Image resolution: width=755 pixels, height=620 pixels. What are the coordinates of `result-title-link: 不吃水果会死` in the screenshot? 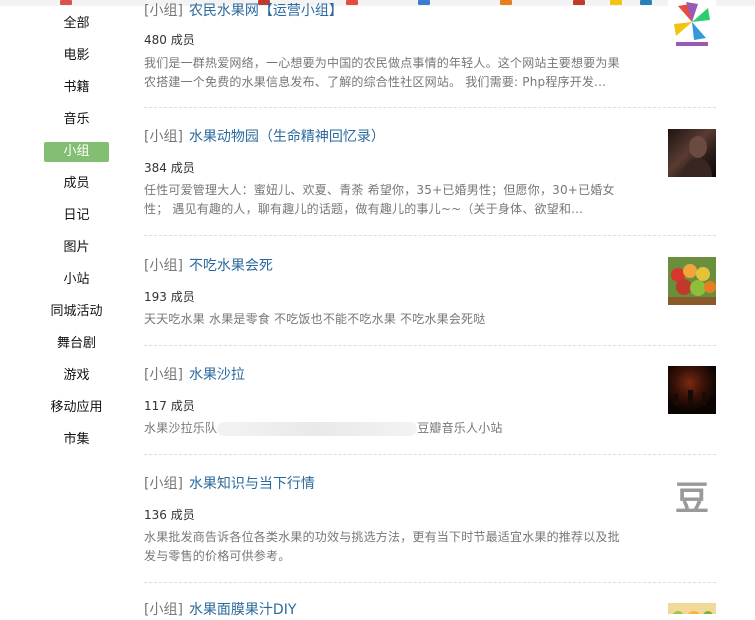 It's located at (231, 266).